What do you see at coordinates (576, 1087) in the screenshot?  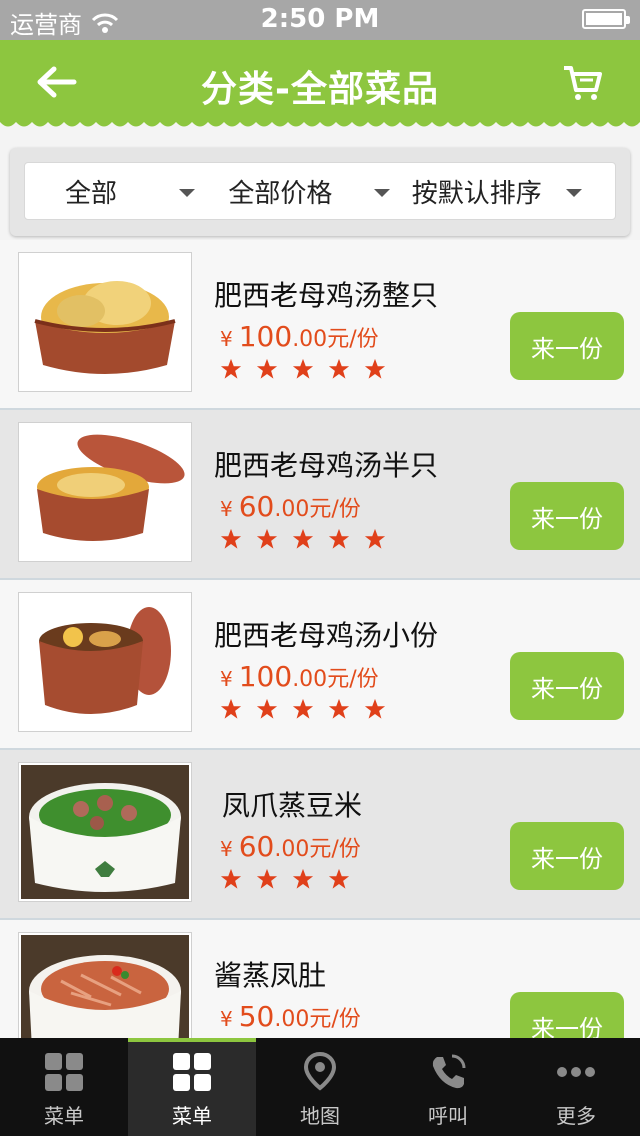 I see `tab-more: 更多` at bounding box center [576, 1087].